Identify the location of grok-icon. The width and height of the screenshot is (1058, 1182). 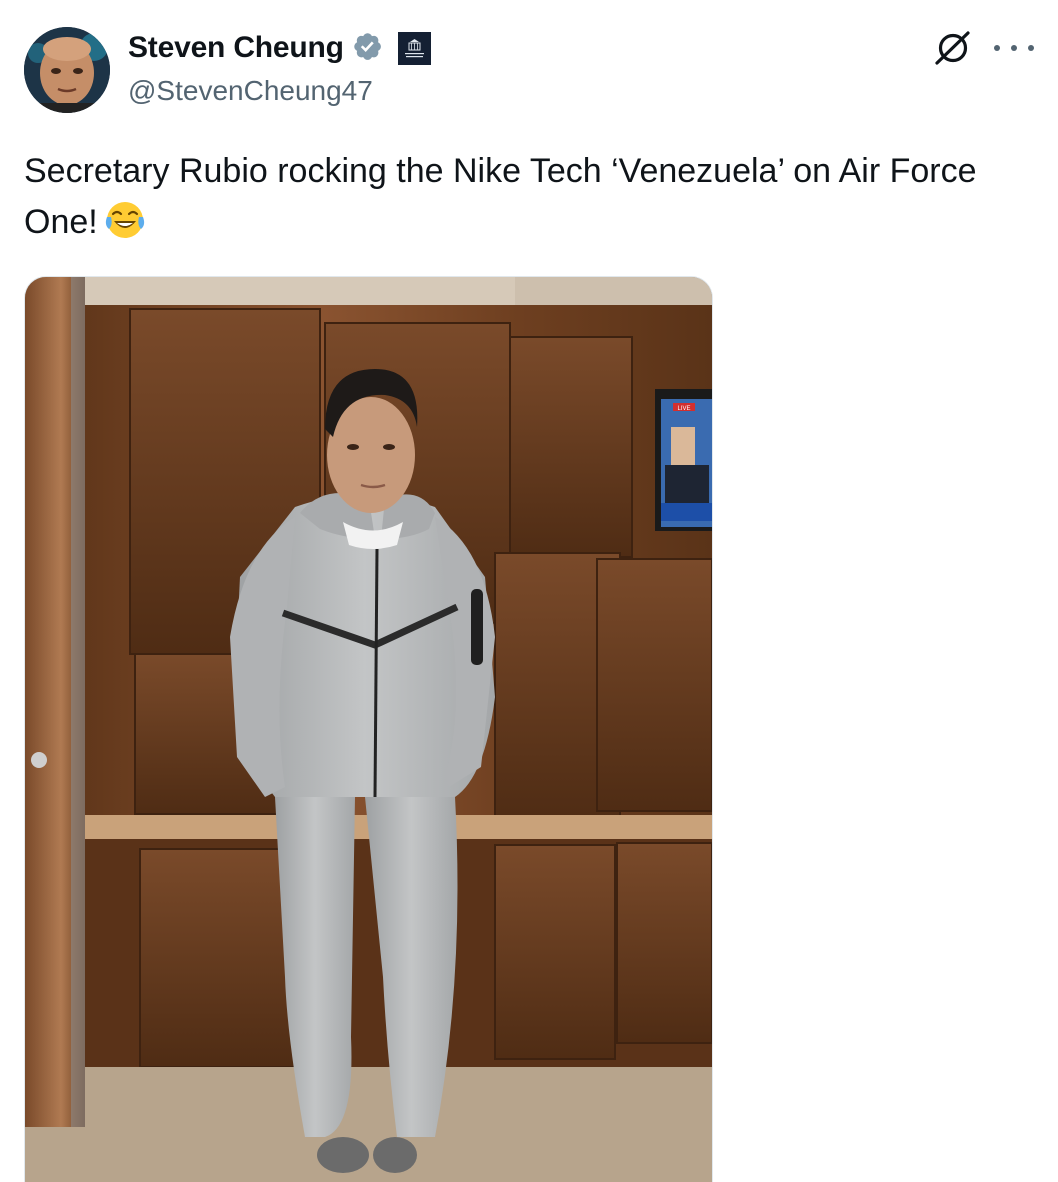
(952, 48).